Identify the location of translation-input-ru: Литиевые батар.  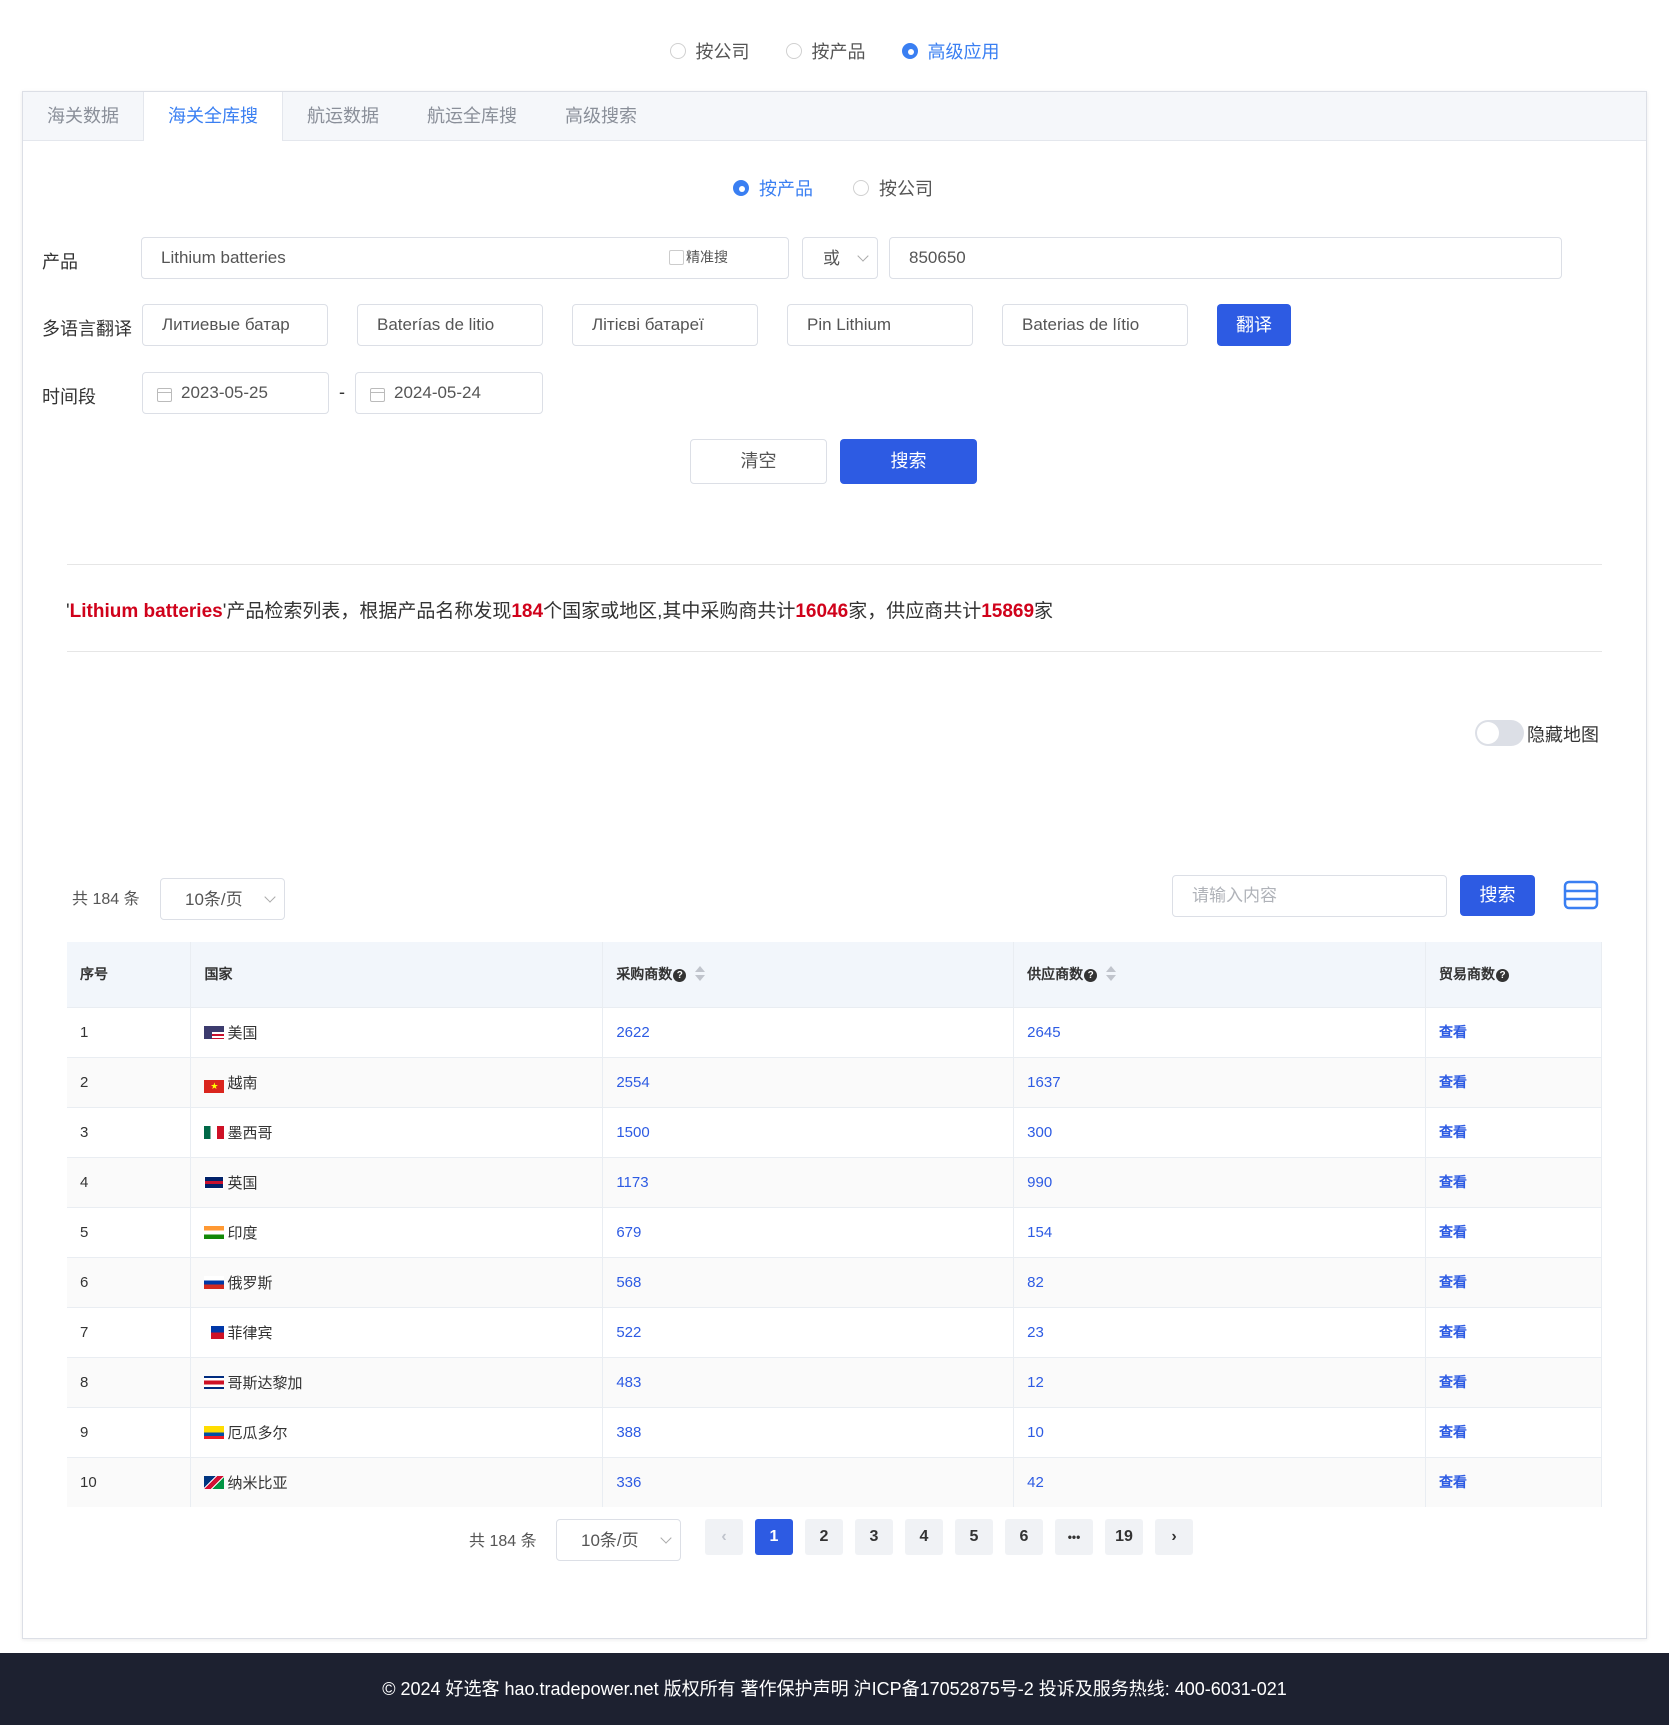
(235, 325).